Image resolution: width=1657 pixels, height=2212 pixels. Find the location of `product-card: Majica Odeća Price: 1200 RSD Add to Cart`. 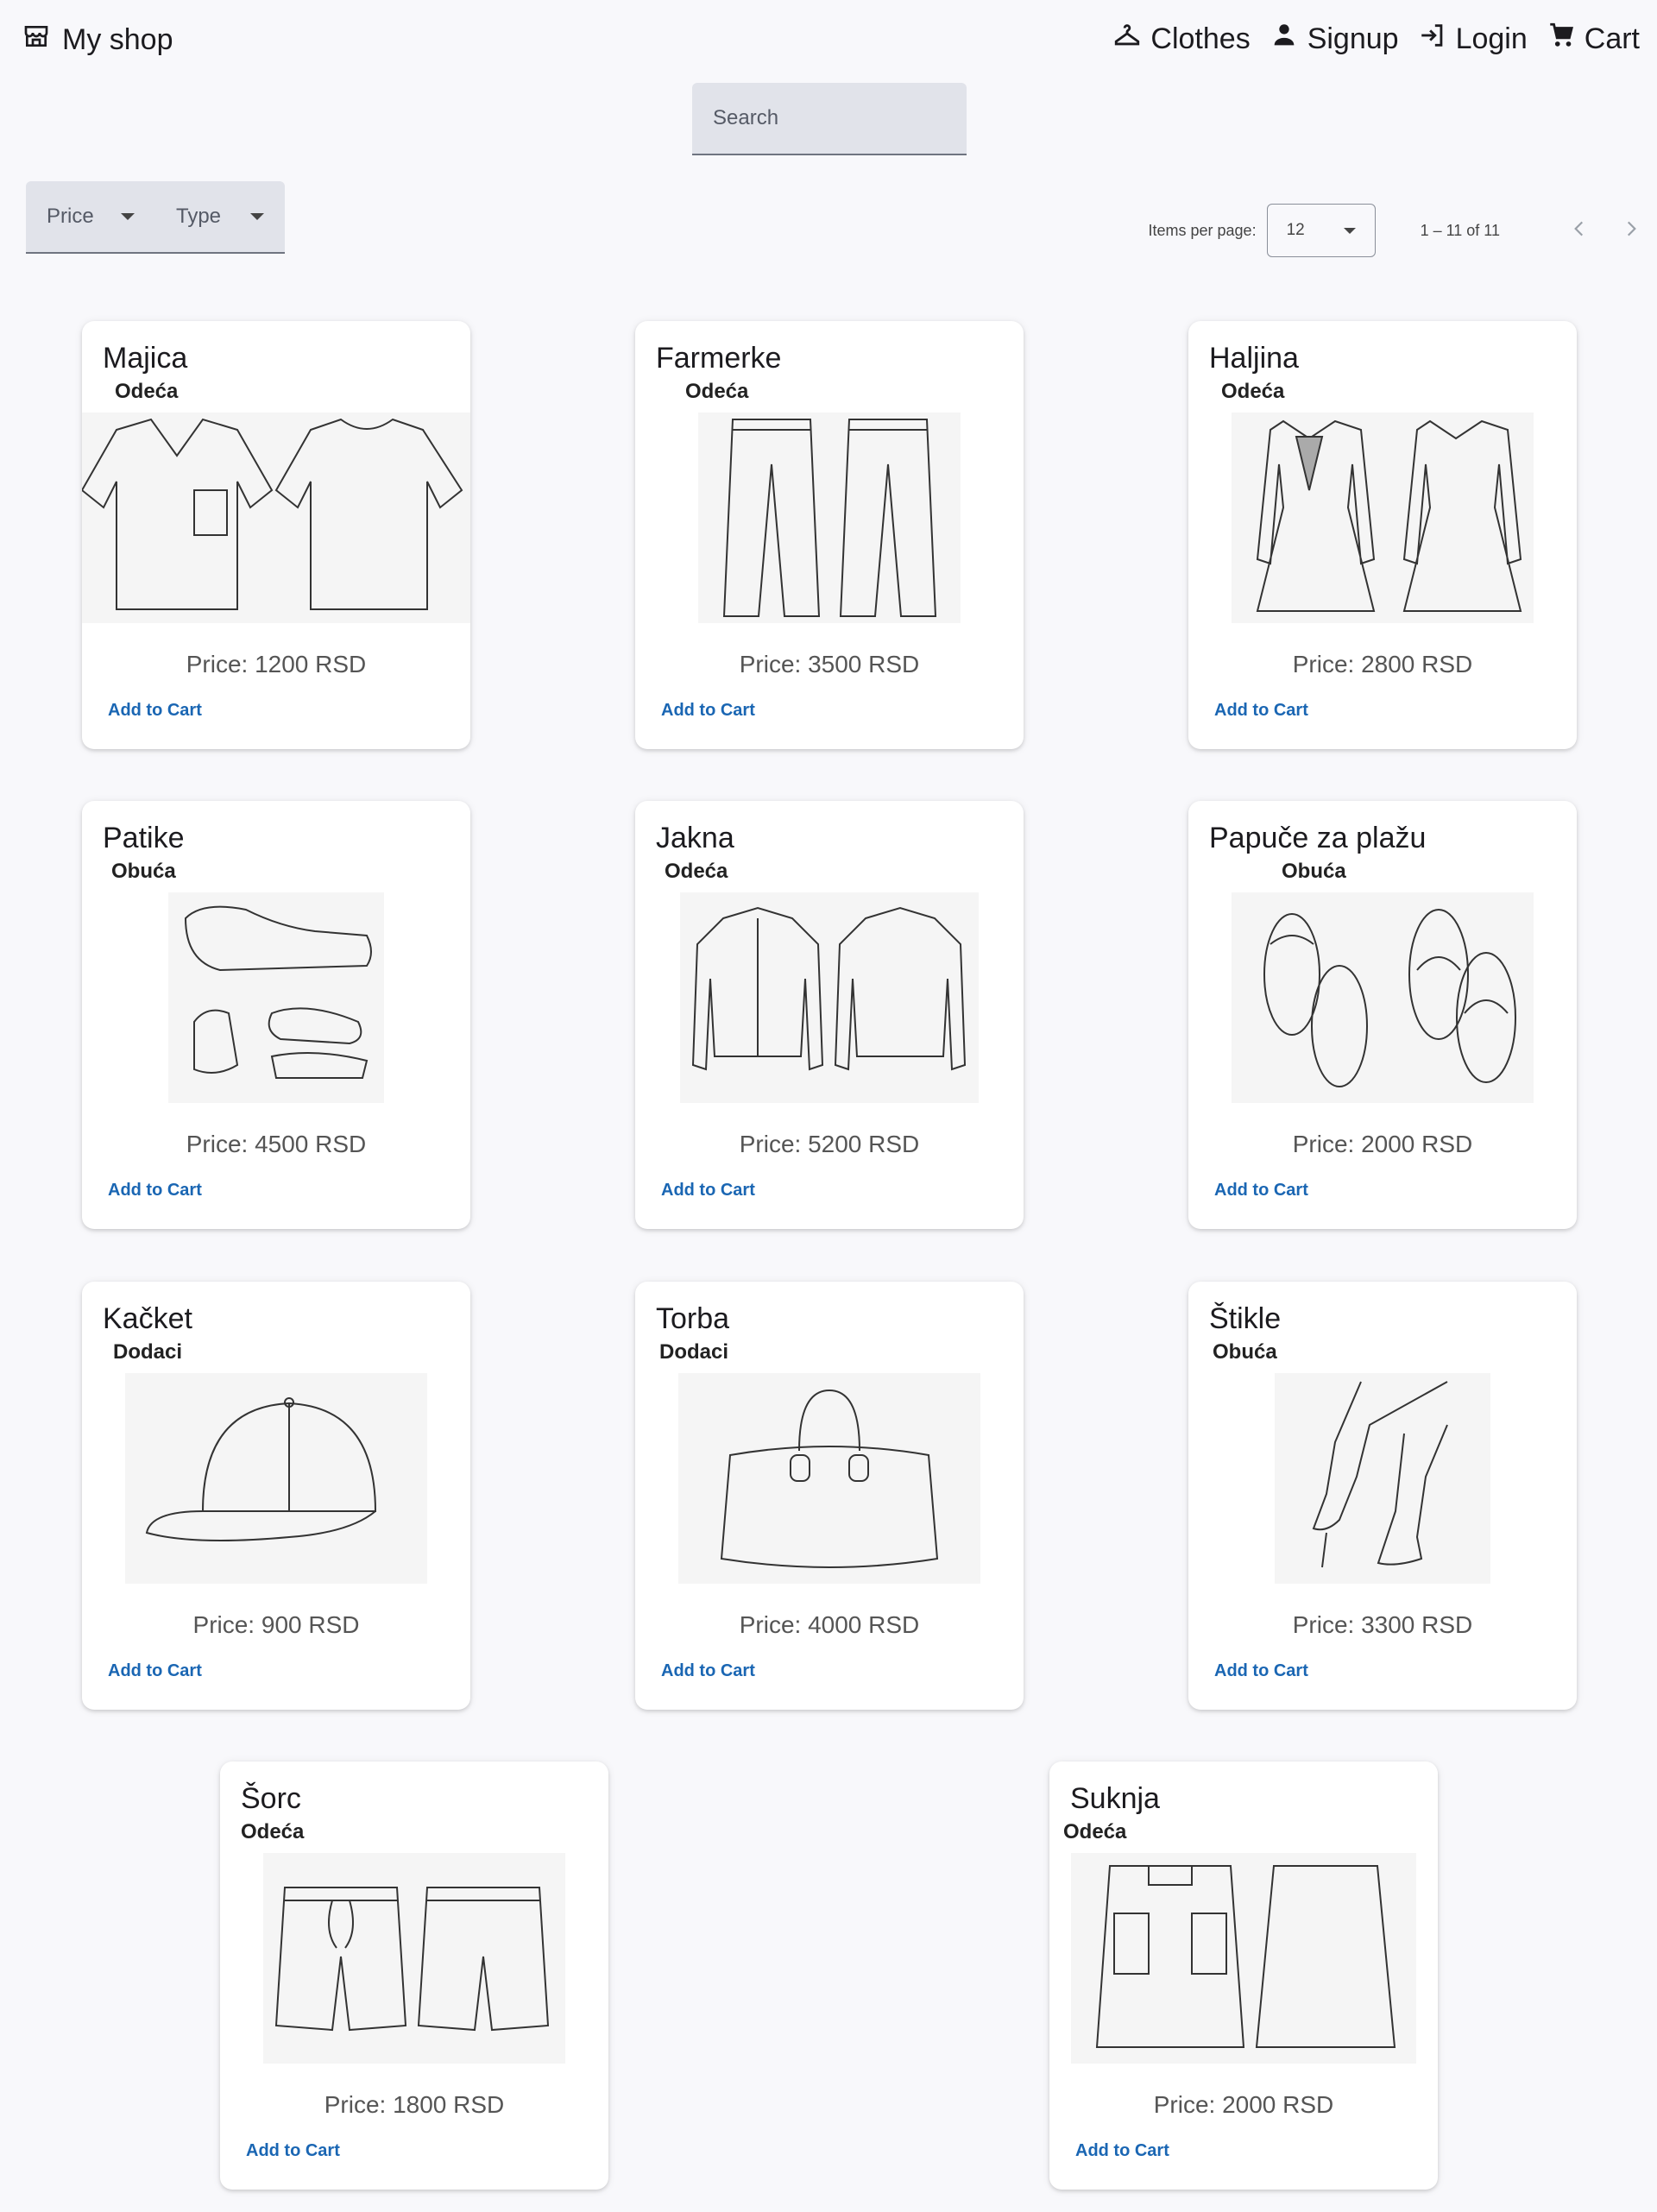

product-card: Majica Odeća Price: 1200 RSD Add to Cart is located at coordinates (276, 535).